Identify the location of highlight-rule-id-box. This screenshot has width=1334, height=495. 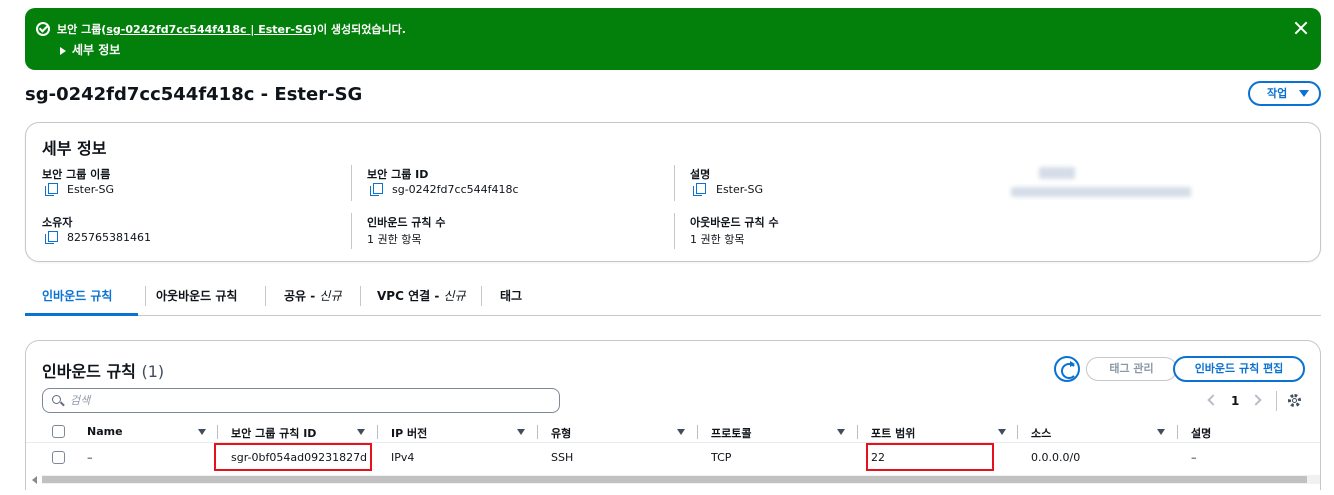
(293, 457).